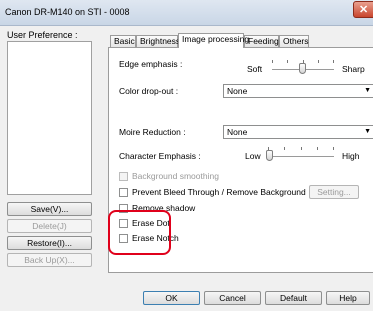  I want to click on color-dropout-label: Color drop-out :, so click(149, 91).